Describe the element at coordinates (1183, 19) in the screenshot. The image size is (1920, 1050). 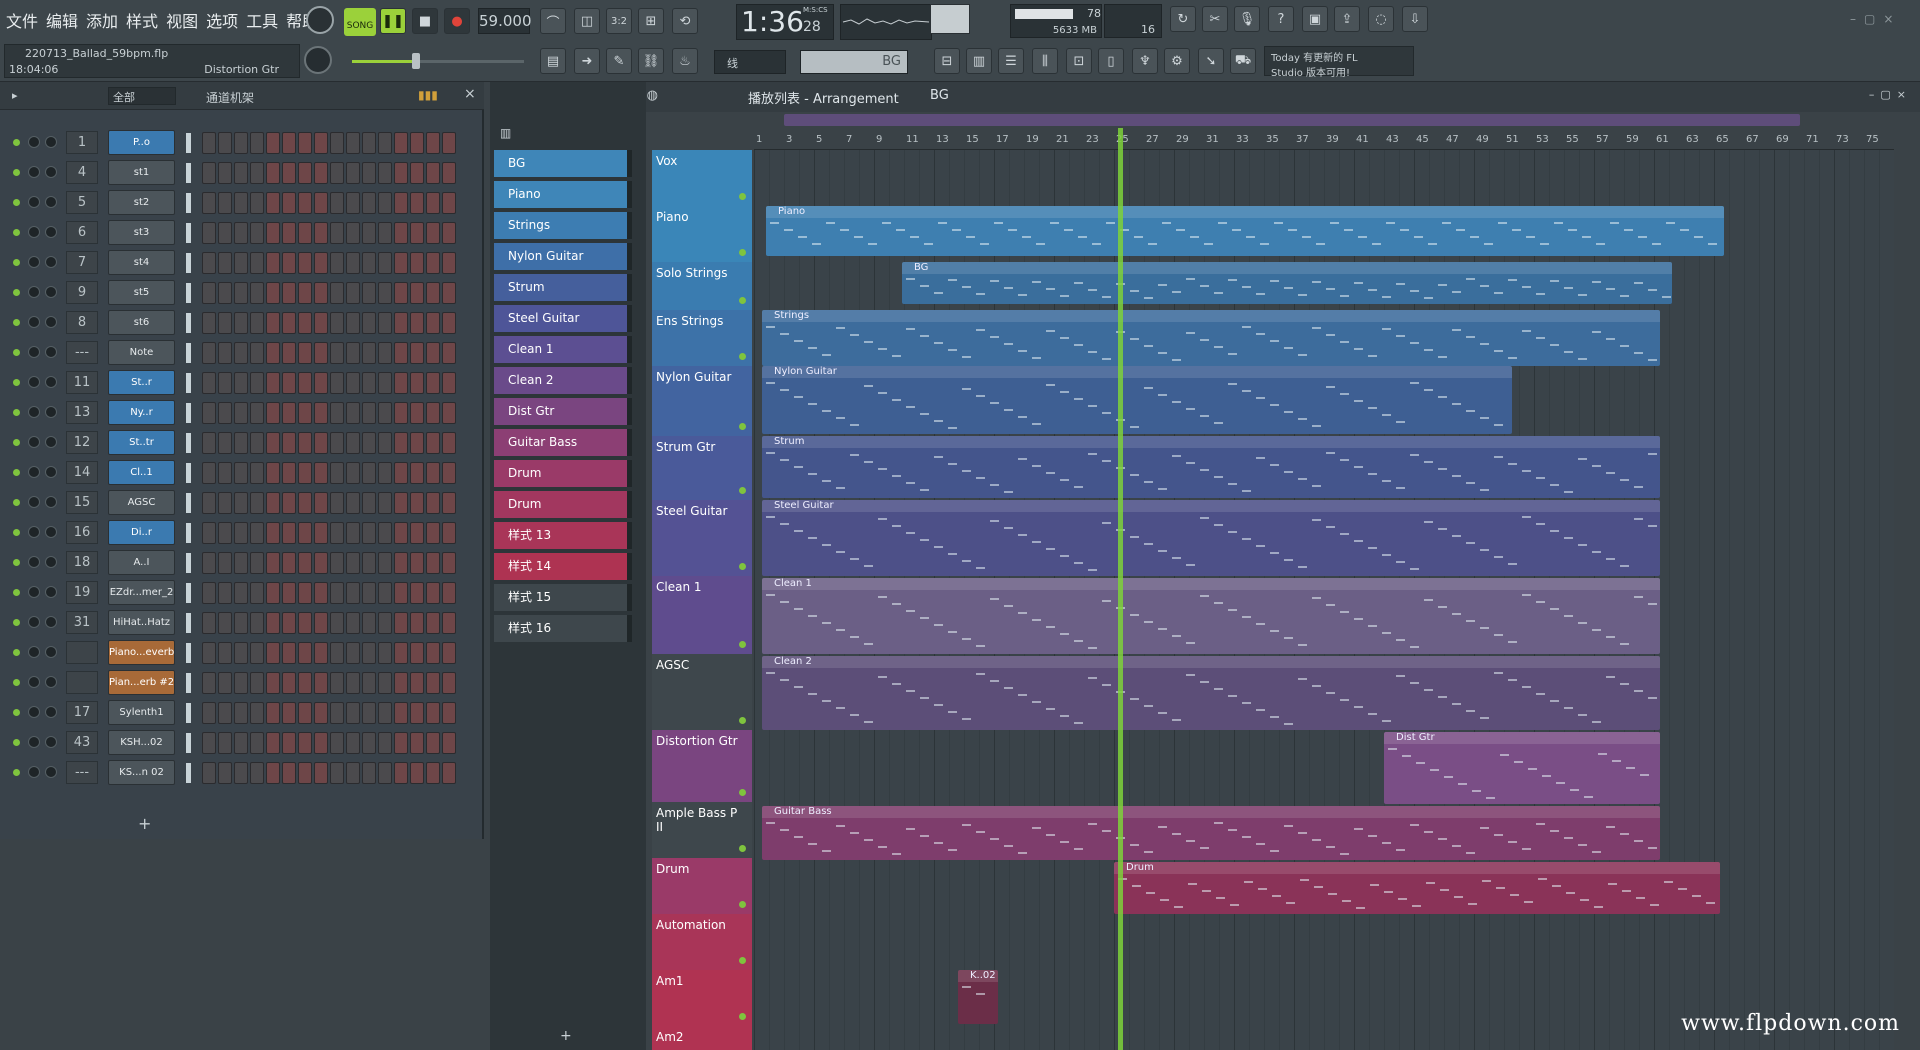
I see `undo-icon: ↻` at that location.